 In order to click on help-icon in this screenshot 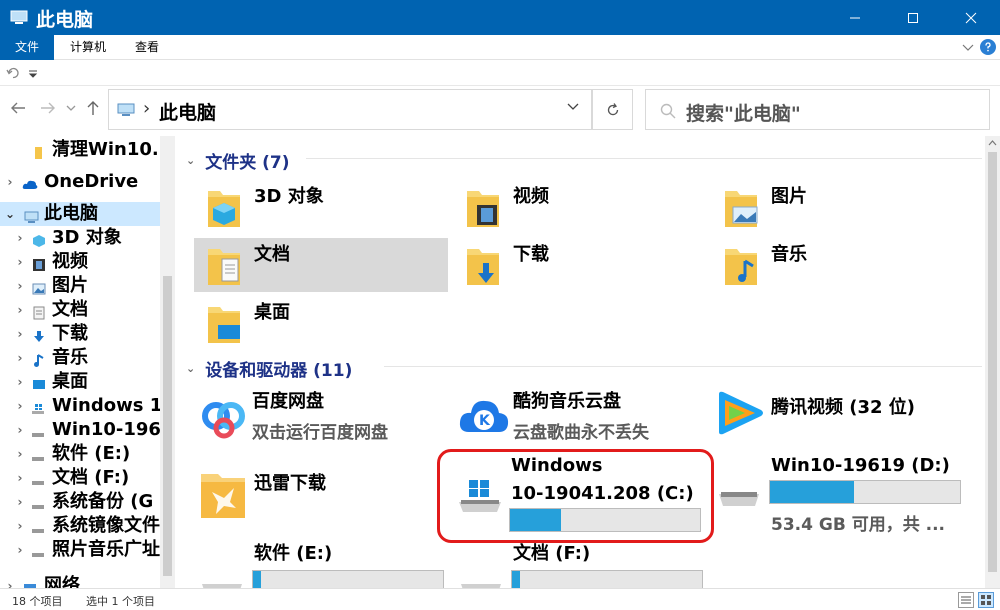, I will do `click(988, 47)`.